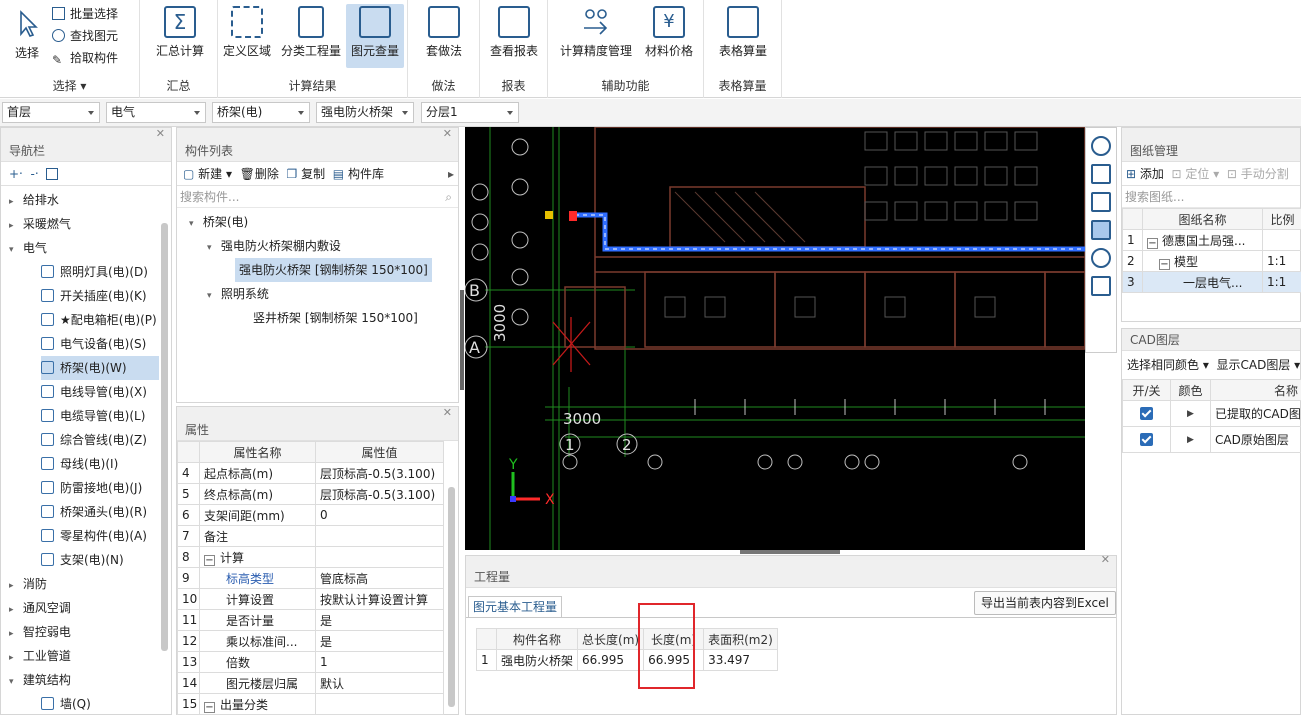 Image resolution: width=1301 pixels, height=716 pixels. Describe the element at coordinates (365, 112) in the screenshot. I see `component-select: 强电防火桥架` at that location.